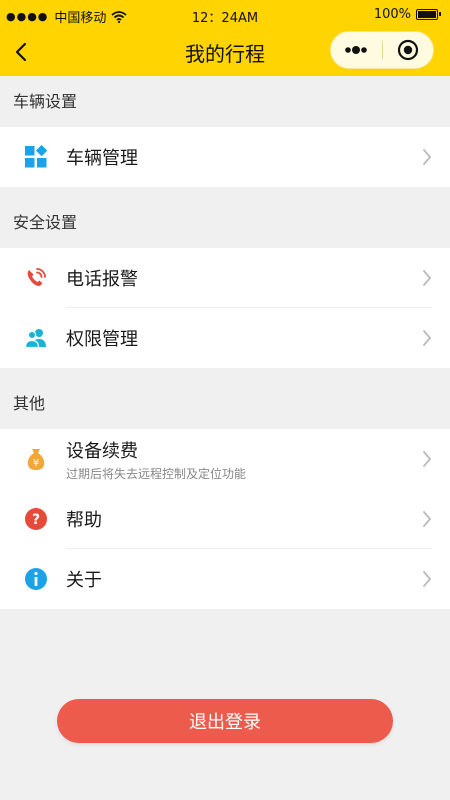  I want to click on info-icon, so click(36, 579).